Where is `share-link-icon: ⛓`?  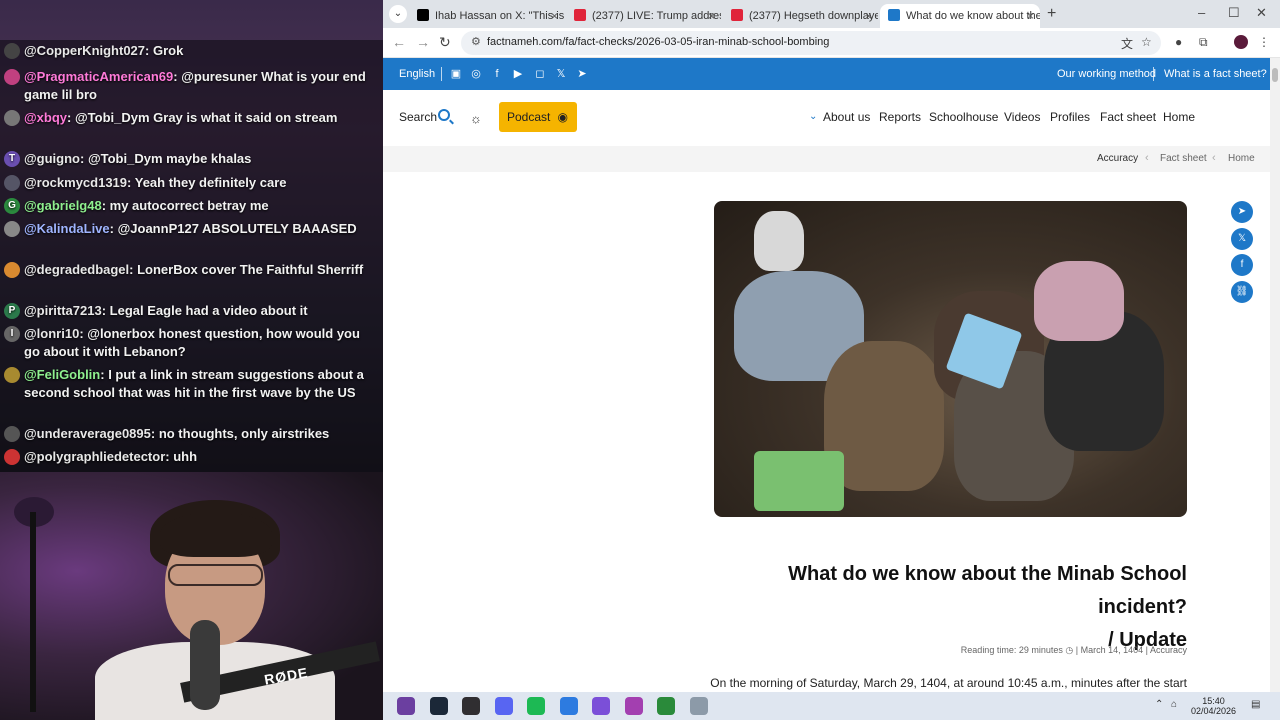
share-link-icon: ⛓ is located at coordinates (1242, 292).